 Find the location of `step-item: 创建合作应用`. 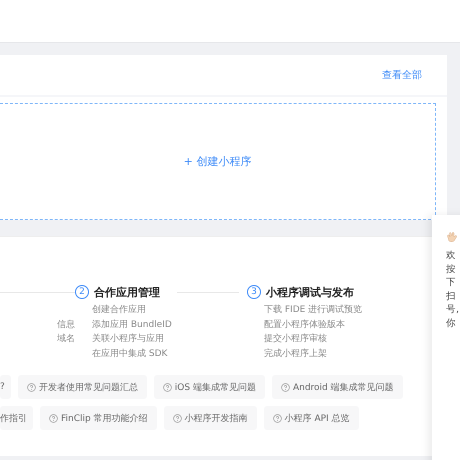

step-item: 创建合作应用 is located at coordinates (119, 310).